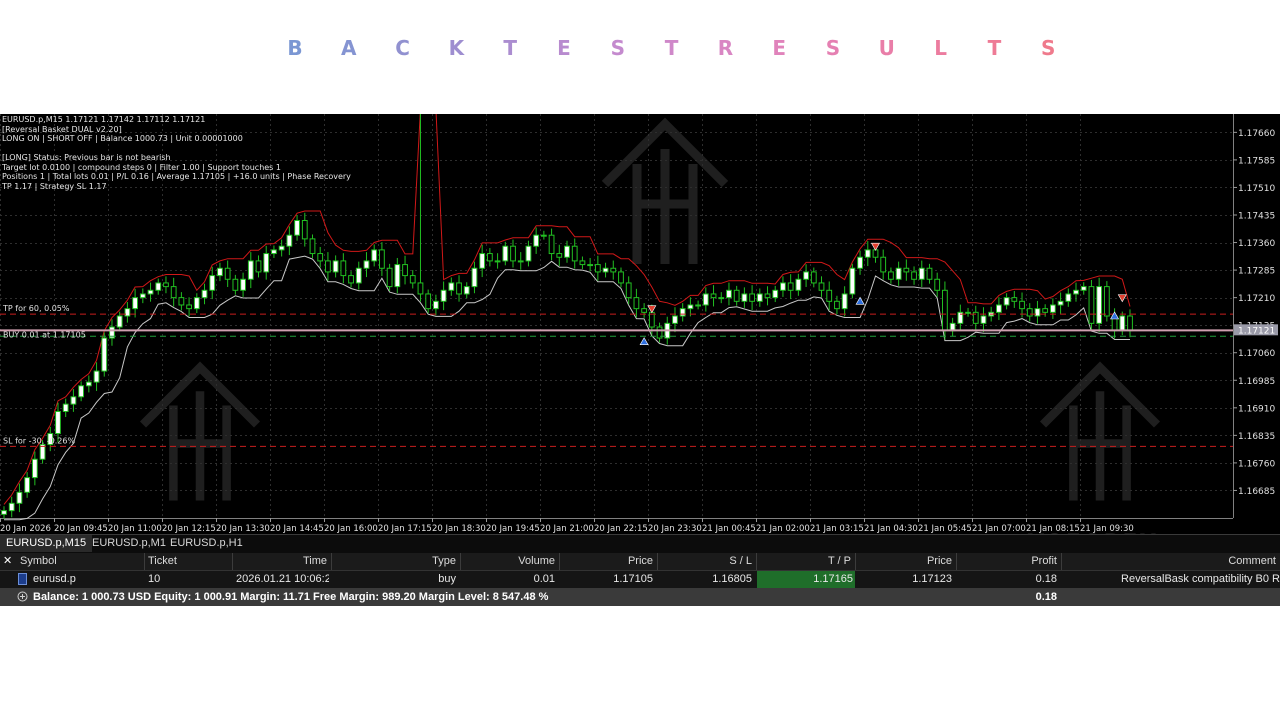  What do you see at coordinates (188, 561) in the screenshot?
I see `header-ticket: Ticket` at bounding box center [188, 561].